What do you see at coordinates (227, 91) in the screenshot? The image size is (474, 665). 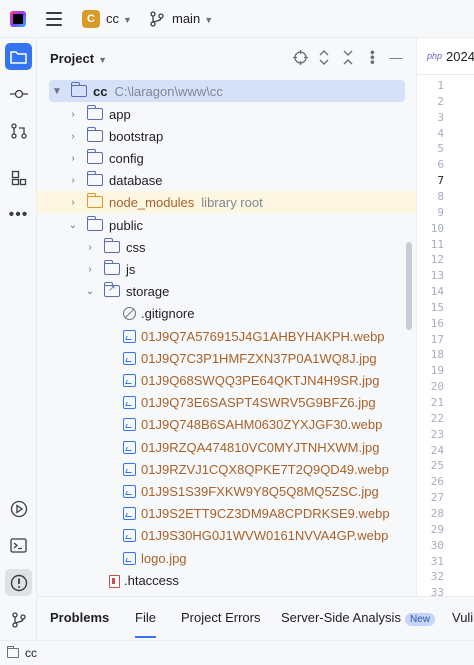 I see `tree-row-root: ▼ cc C:\laragon\www\cc` at bounding box center [227, 91].